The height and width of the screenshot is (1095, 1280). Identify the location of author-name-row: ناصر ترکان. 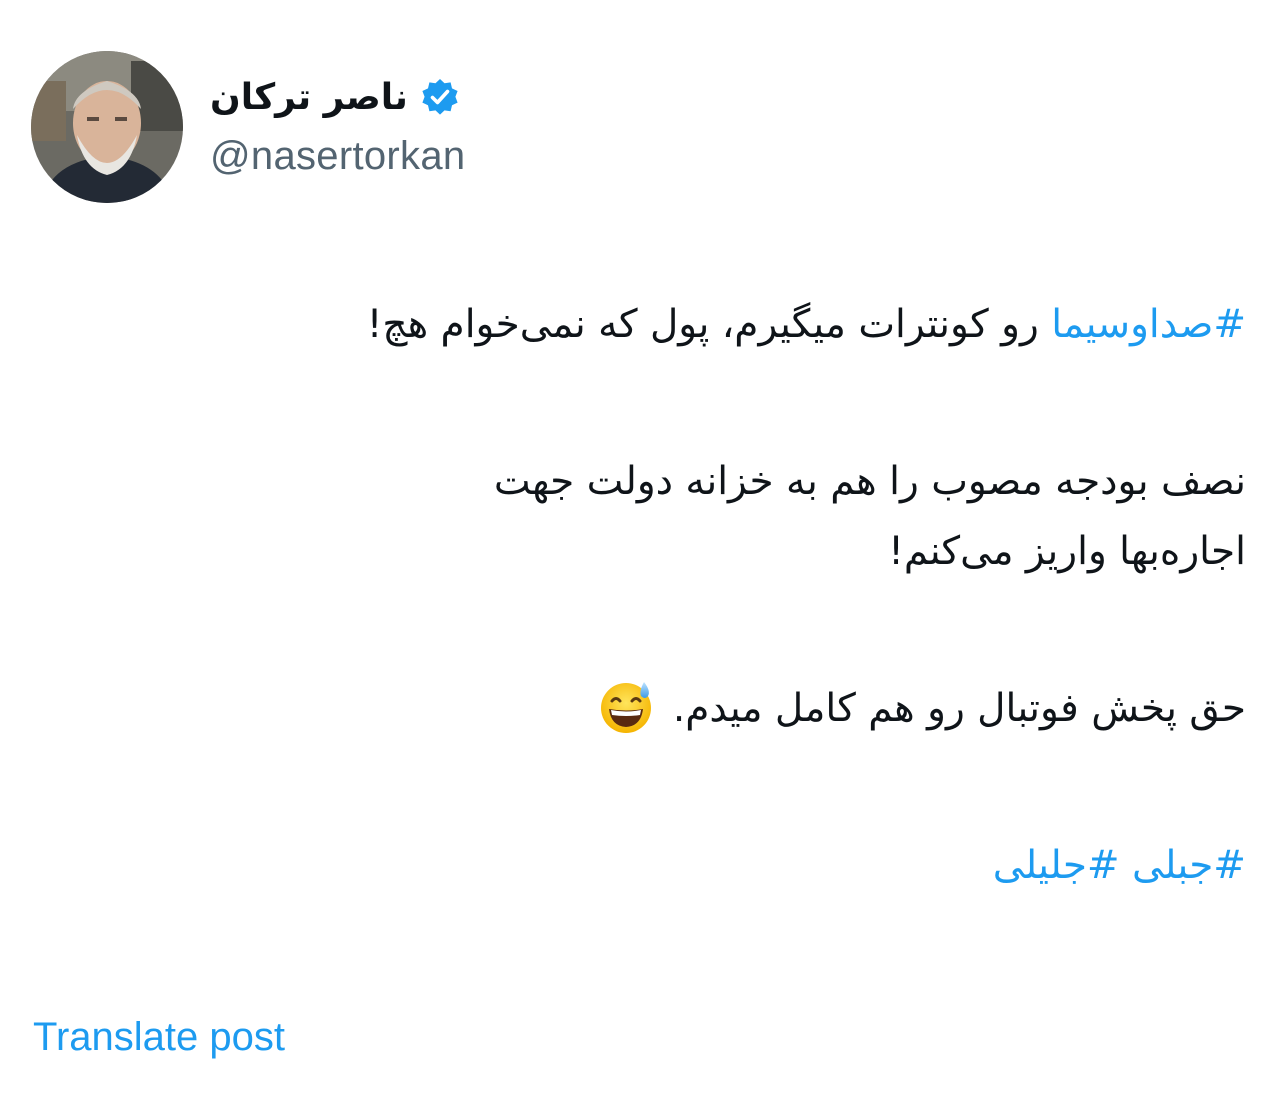
(335, 97).